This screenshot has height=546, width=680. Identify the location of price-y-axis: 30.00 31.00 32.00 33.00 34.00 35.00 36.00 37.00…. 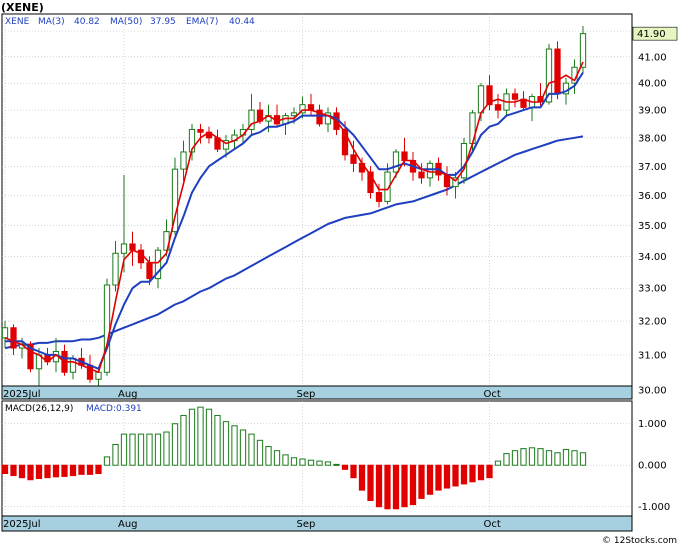
(652, 212).